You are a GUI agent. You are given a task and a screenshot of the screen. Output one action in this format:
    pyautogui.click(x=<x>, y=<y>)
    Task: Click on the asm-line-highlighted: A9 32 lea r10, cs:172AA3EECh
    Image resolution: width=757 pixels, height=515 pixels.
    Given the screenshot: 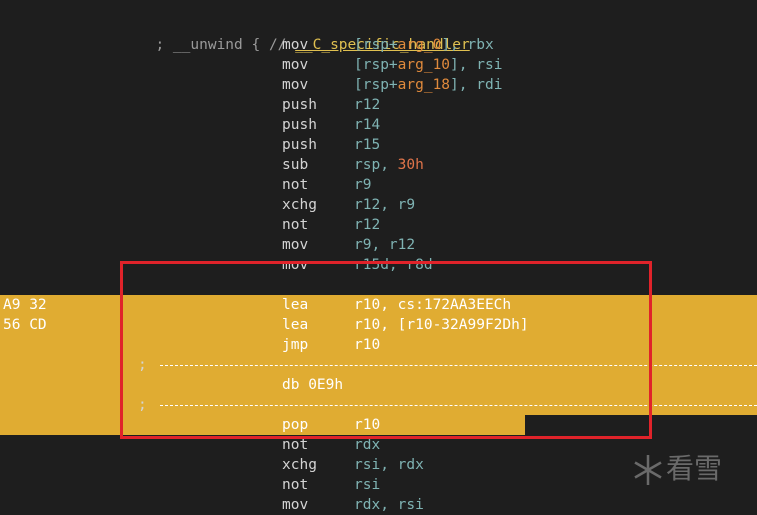 What is the action you would take?
    pyautogui.click(x=378, y=305)
    